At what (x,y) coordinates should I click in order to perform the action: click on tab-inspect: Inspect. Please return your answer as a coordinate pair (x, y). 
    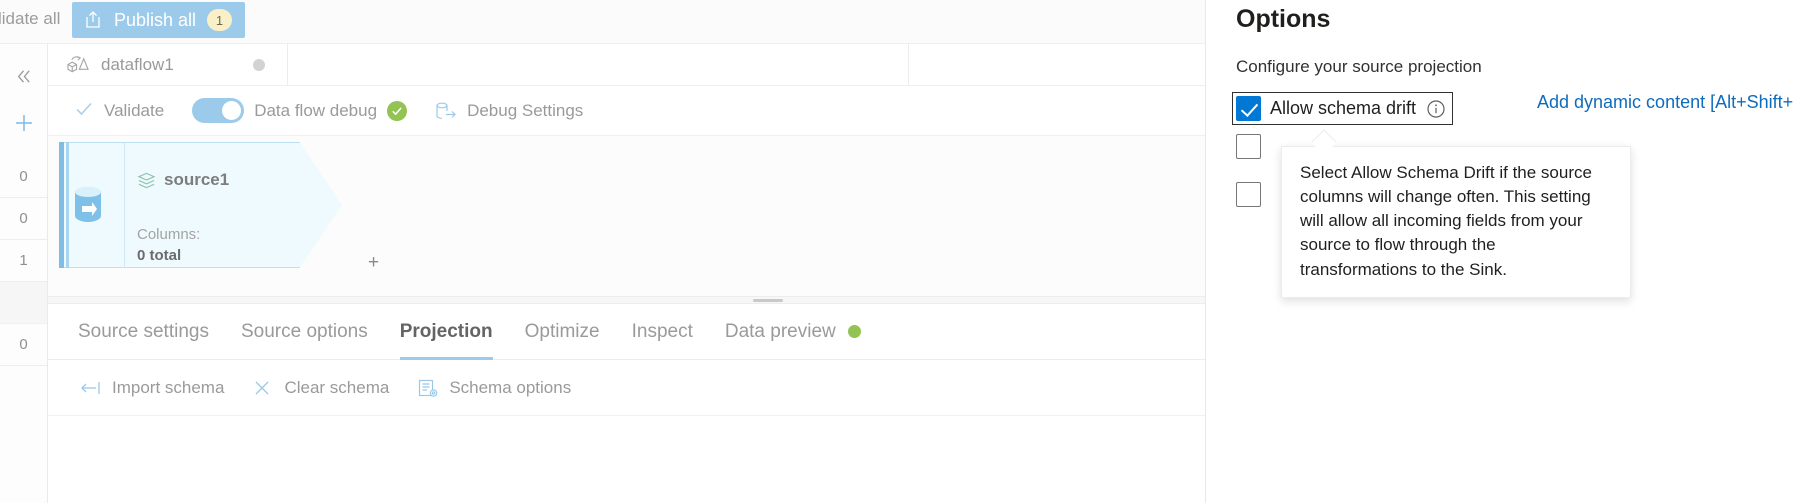
    Looking at the image, I should click on (662, 332).